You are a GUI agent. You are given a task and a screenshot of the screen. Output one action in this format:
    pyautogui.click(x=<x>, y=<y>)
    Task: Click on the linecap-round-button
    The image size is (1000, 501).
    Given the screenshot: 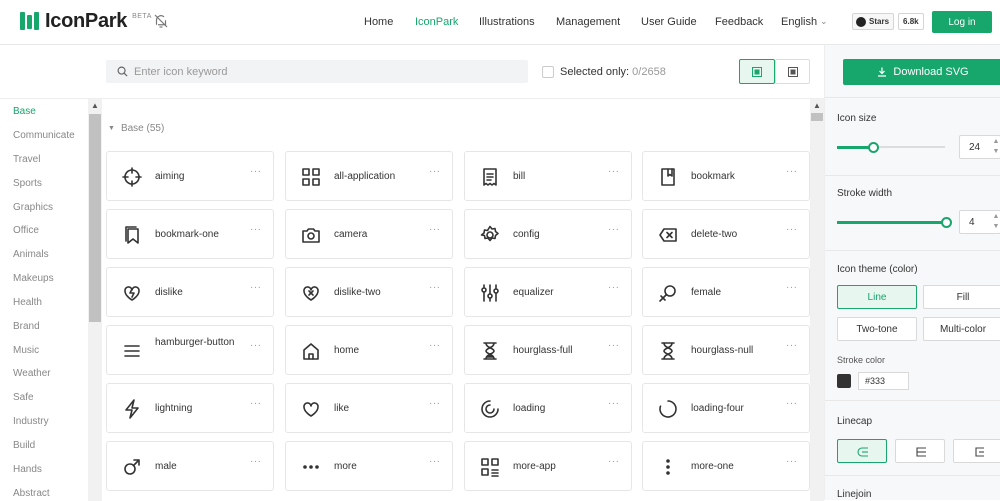 What is the action you would take?
    pyautogui.click(x=862, y=451)
    